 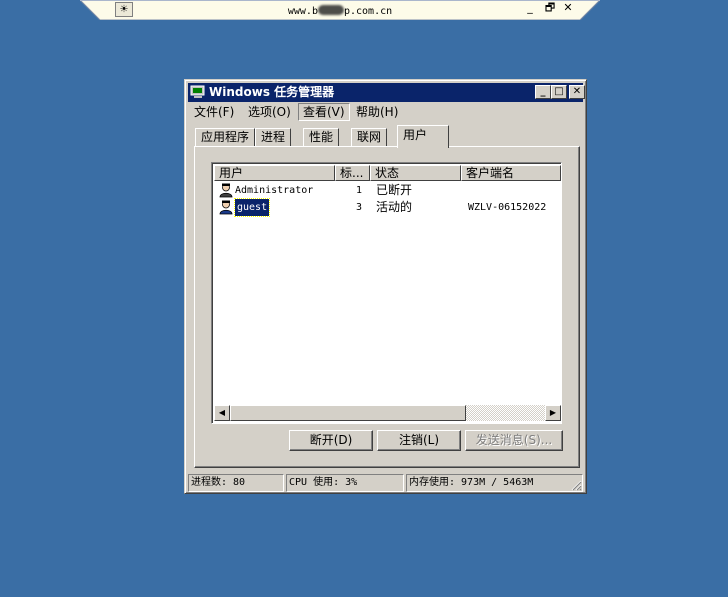 I want to click on remote-restore-button: 🗗, so click(x=550, y=9).